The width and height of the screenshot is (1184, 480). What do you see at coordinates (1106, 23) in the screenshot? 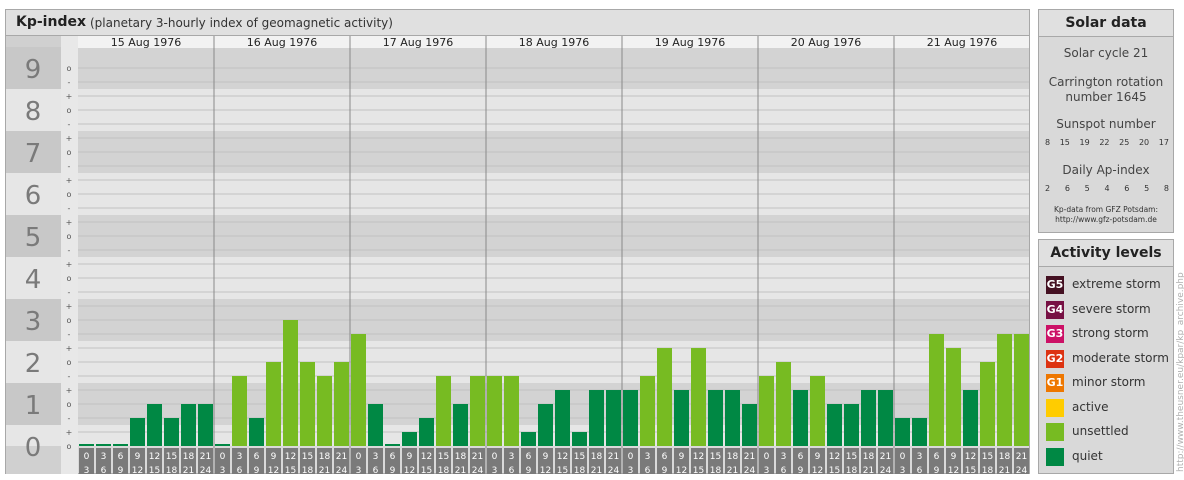
I see `solar-data-title: Solar data` at bounding box center [1106, 23].